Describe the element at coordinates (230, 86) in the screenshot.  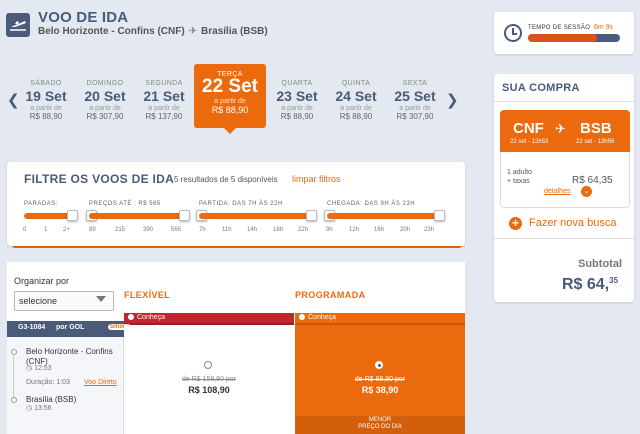
I see `date-label: 22 Set` at that location.